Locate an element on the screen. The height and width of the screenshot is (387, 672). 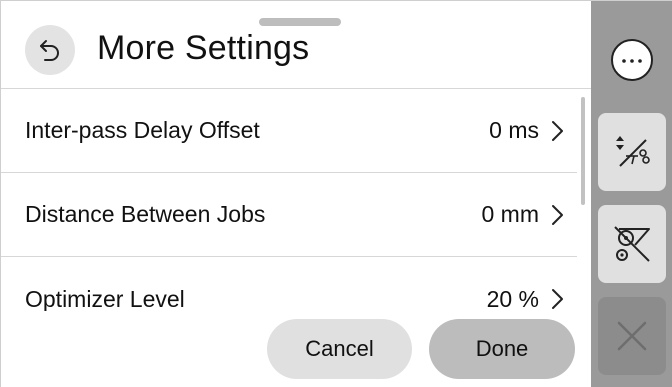
setting-value: 0 mm is located at coordinates (510, 214).